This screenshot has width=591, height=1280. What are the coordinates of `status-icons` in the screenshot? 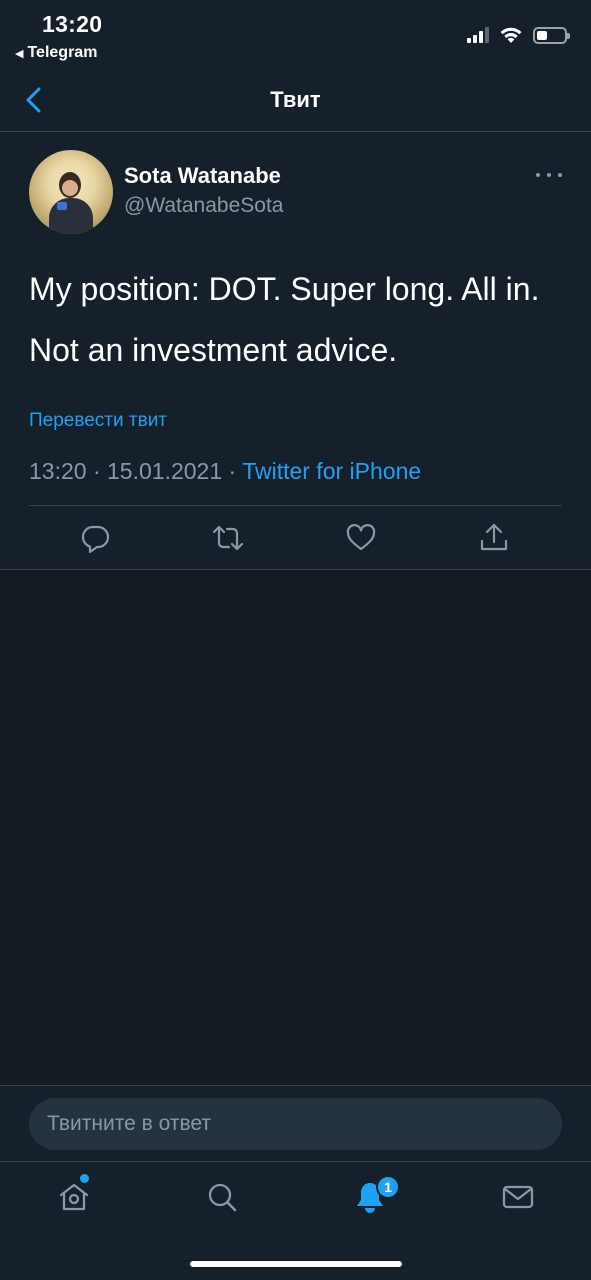 It's located at (518, 35).